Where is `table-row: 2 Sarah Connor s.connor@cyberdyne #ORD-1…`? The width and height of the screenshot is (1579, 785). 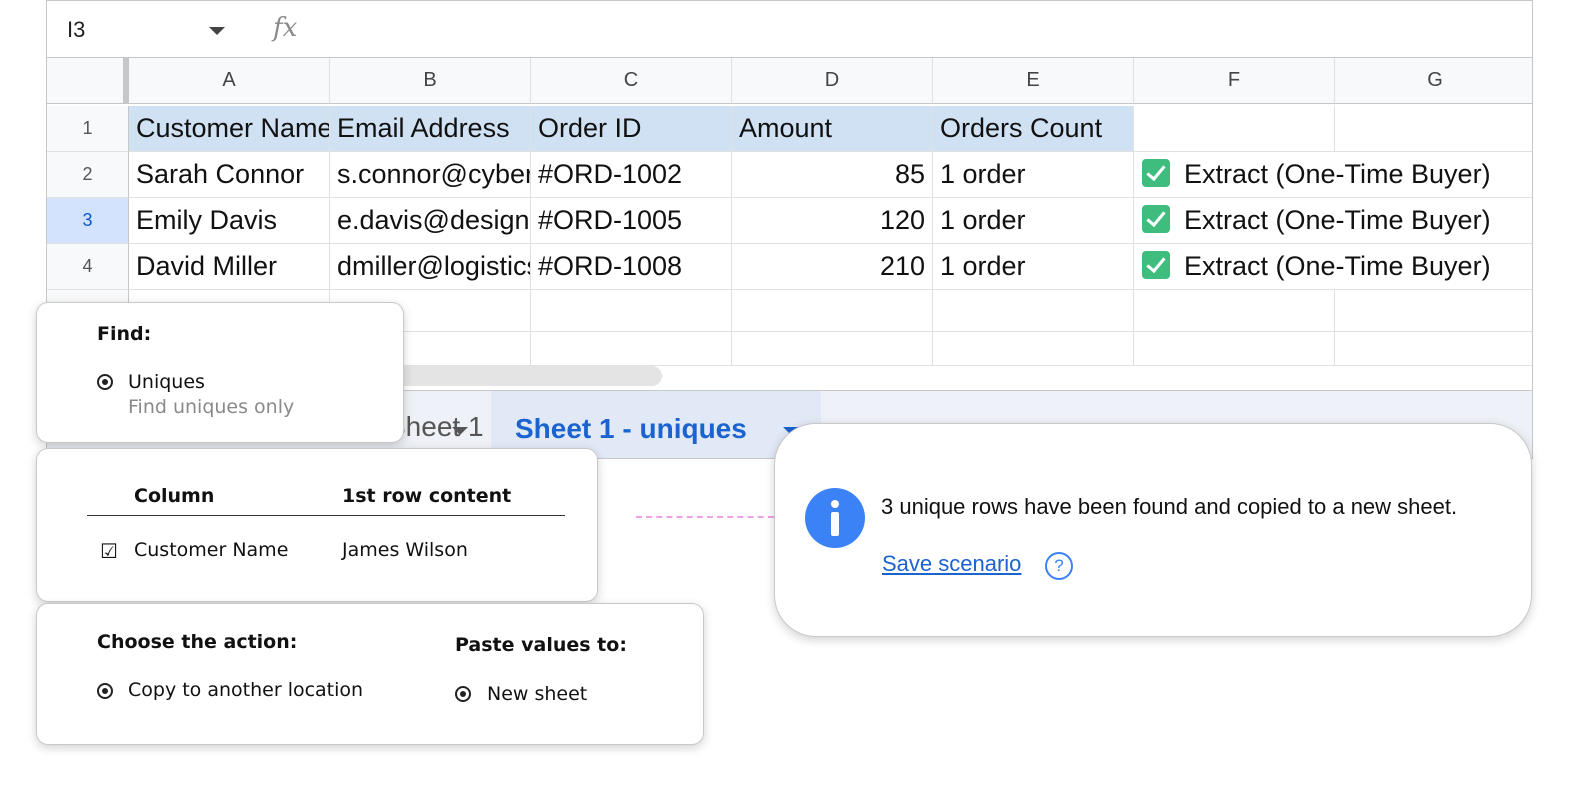
table-row: 2 Sarah Connor s.connor@cyberdyne #ORD-1… is located at coordinates (789, 175).